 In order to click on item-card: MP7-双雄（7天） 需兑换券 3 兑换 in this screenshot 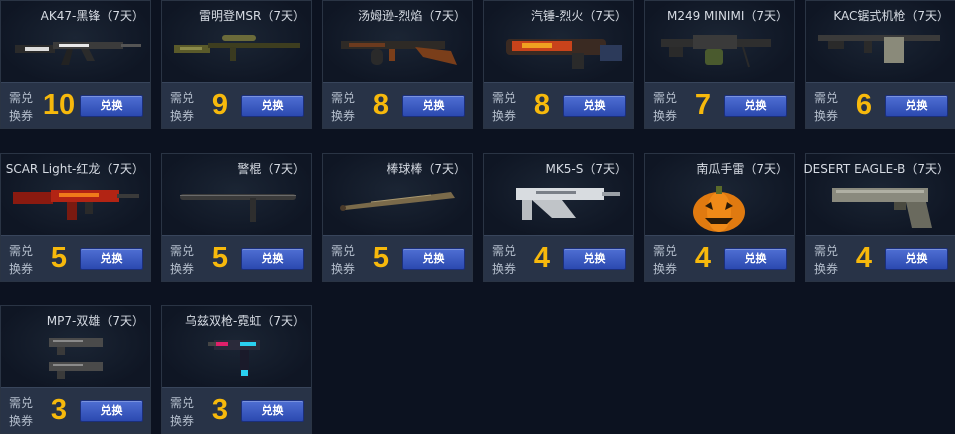, I will do `click(75, 369)`.